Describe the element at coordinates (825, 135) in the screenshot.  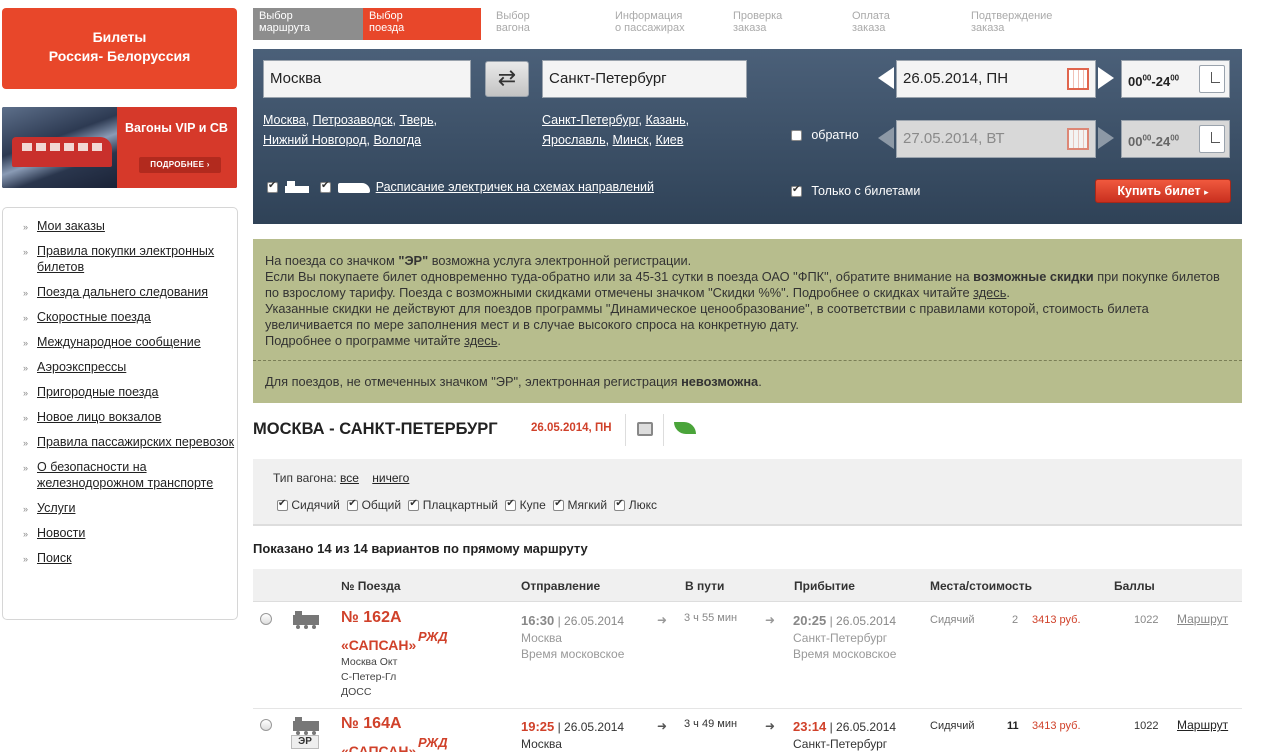
I see `back-toggle: обратно` at that location.